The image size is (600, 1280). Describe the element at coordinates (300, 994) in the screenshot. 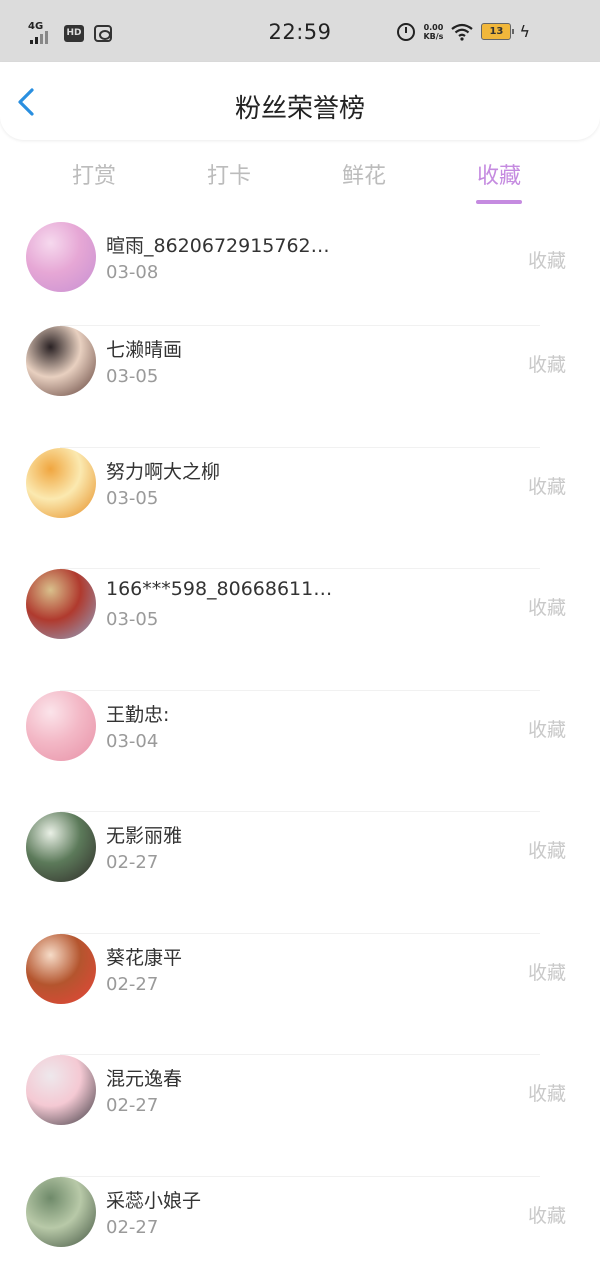

I see `fan-list-item: 葵花康平 02-27 收藏` at that location.